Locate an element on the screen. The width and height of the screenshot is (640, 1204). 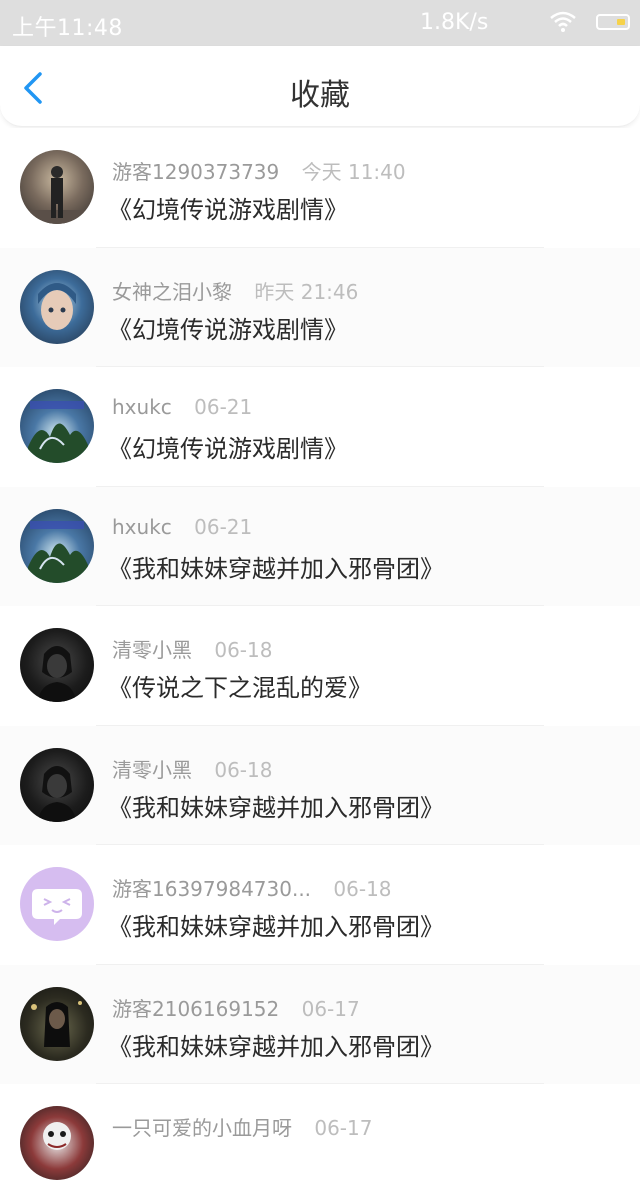
author-name: 游客1290373739 is located at coordinates (196, 172).